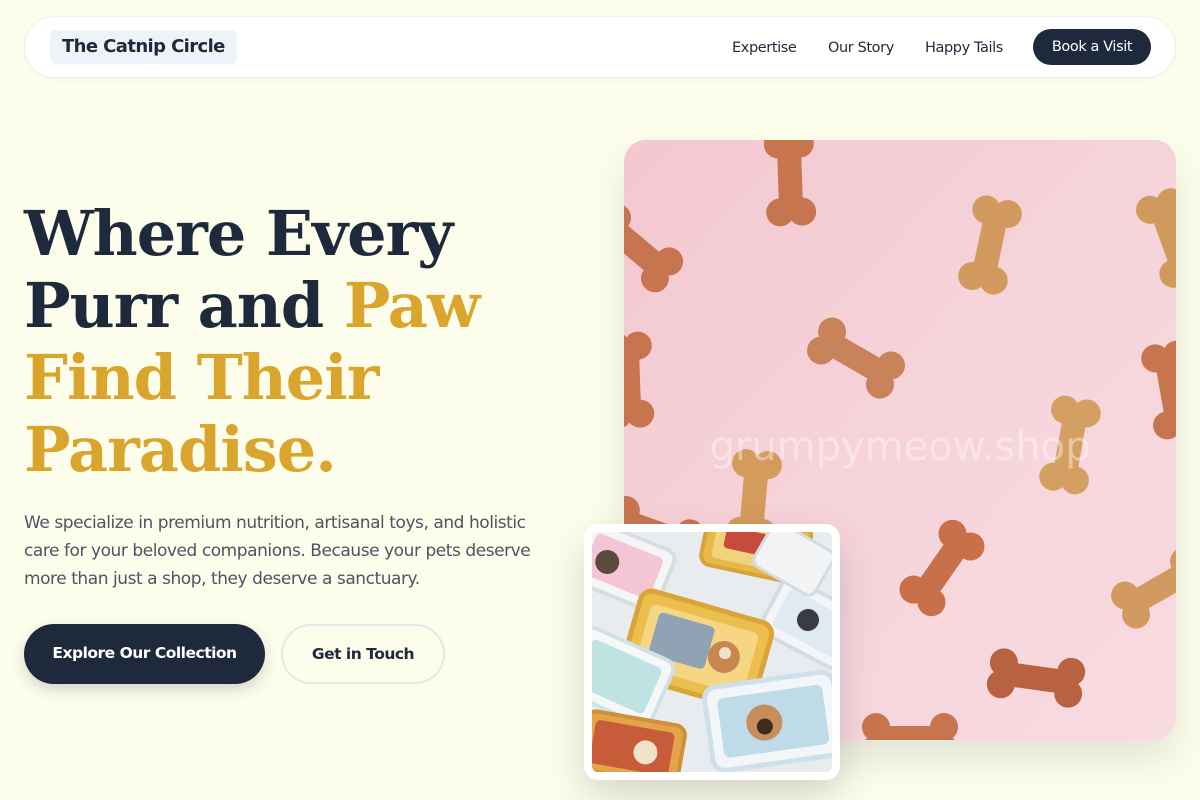  What do you see at coordinates (174, 305) in the screenshot?
I see `headline-purr-and: Purr and` at bounding box center [174, 305].